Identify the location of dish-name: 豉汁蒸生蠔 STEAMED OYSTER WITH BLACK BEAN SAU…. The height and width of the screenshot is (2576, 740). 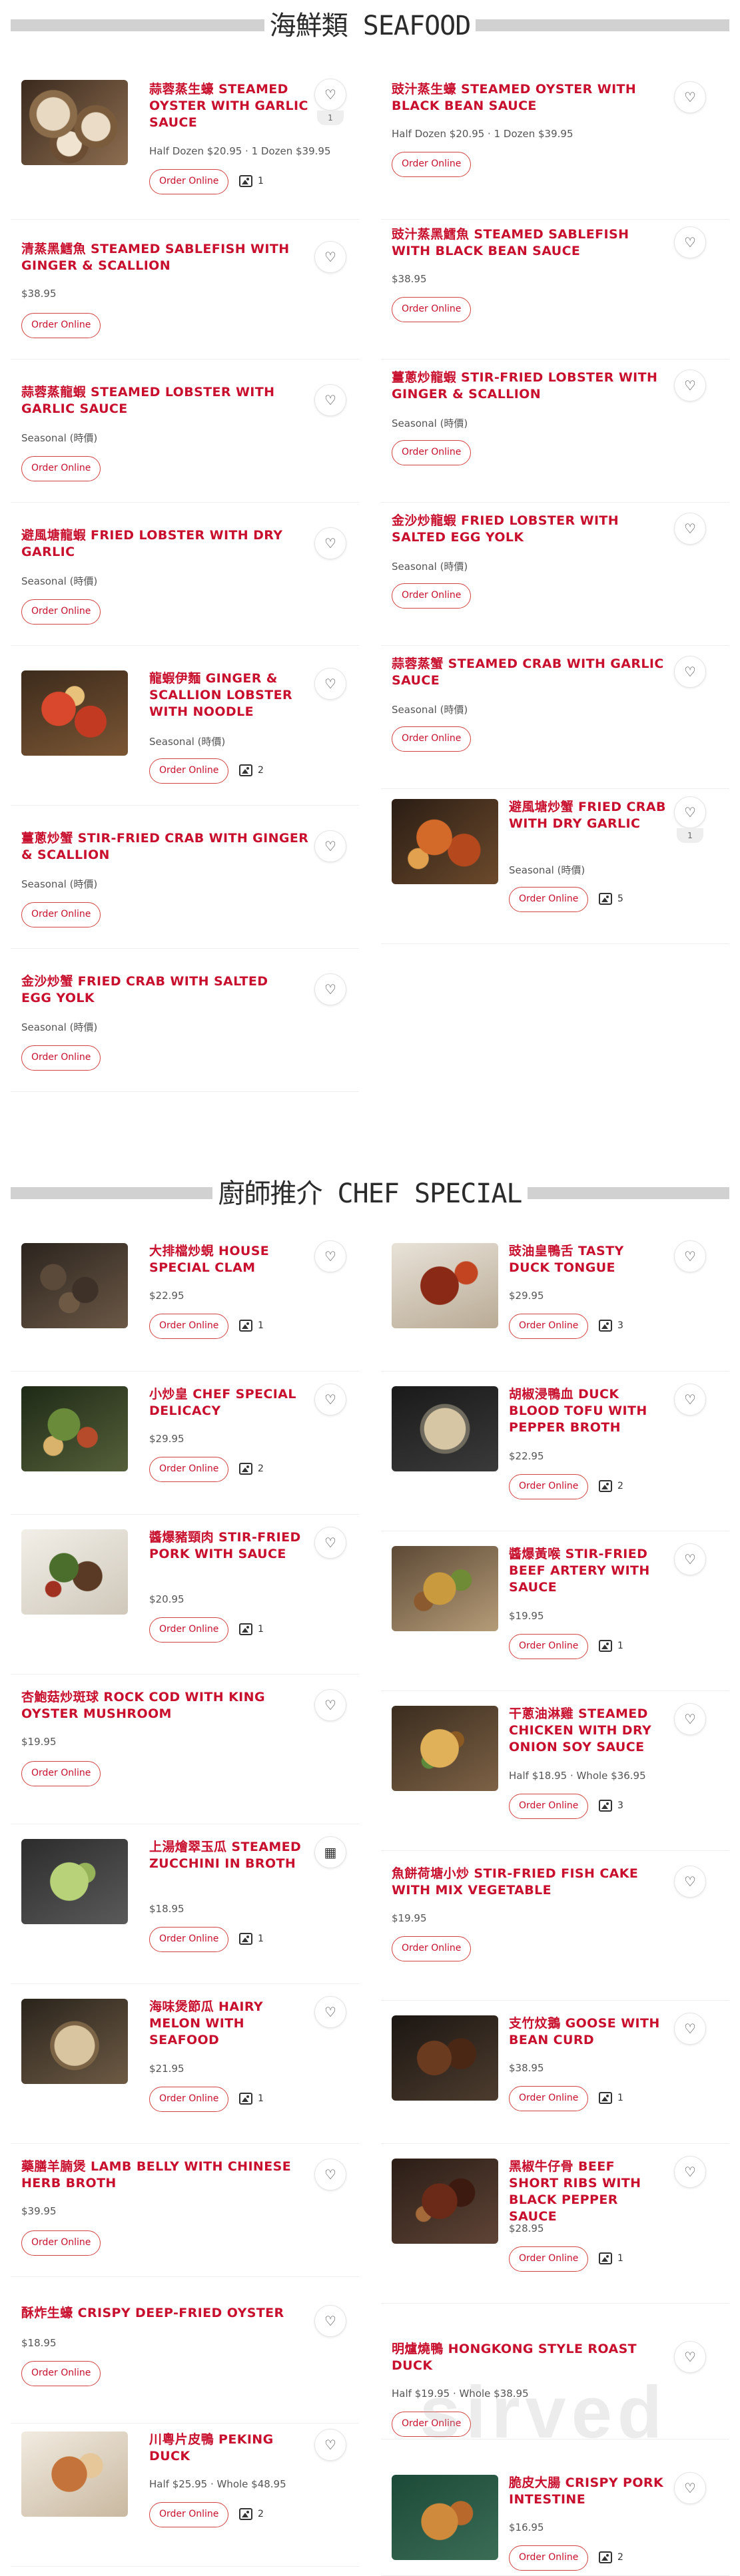
(514, 97).